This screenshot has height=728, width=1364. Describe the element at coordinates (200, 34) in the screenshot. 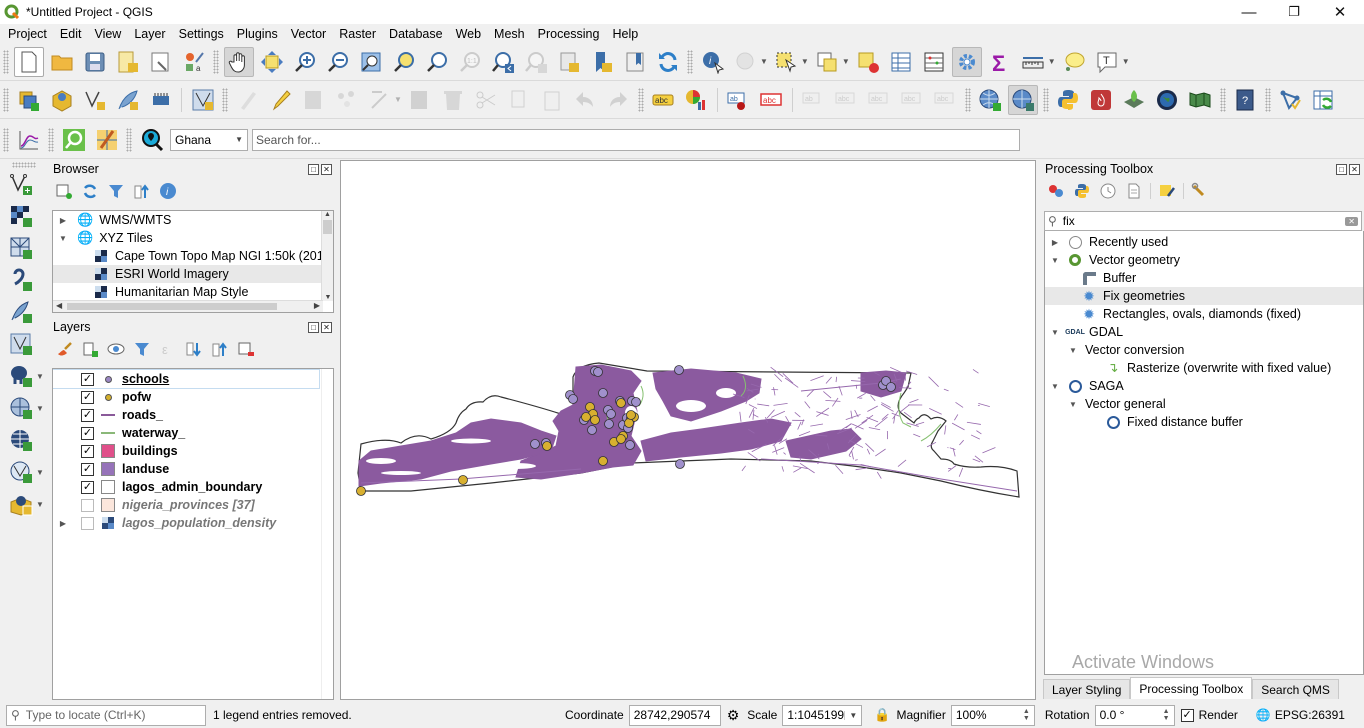

I see `menu-settings: Settings` at that location.